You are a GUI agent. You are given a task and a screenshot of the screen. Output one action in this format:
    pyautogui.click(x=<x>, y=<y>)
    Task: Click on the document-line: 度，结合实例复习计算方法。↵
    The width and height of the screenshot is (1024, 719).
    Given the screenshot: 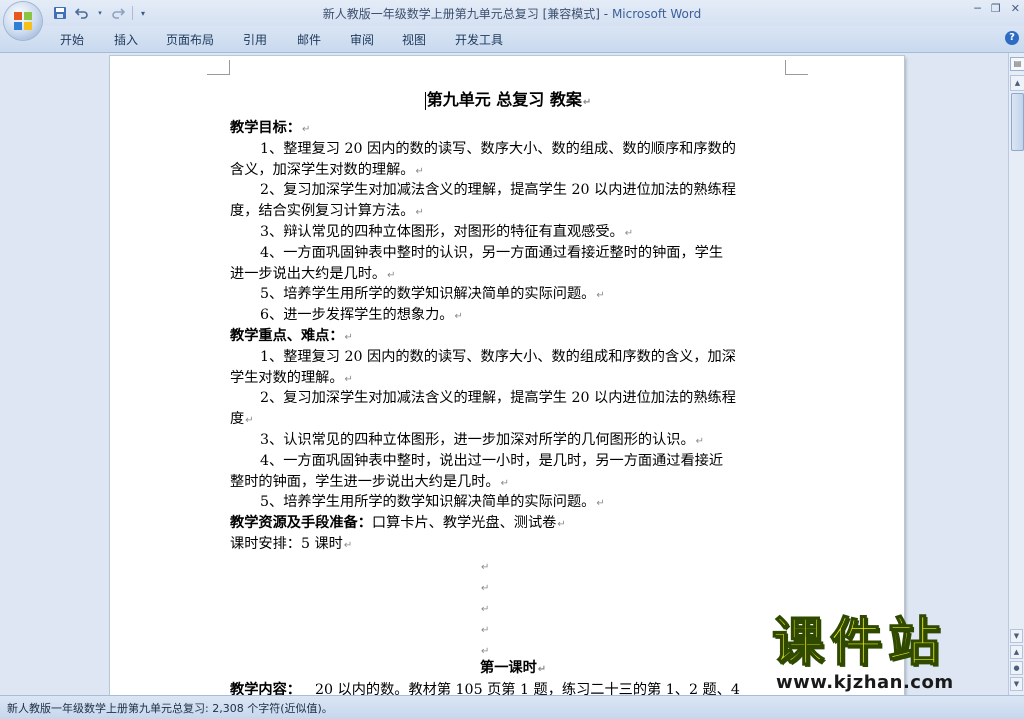 What is the action you would take?
    pyautogui.click(x=327, y=211)
    